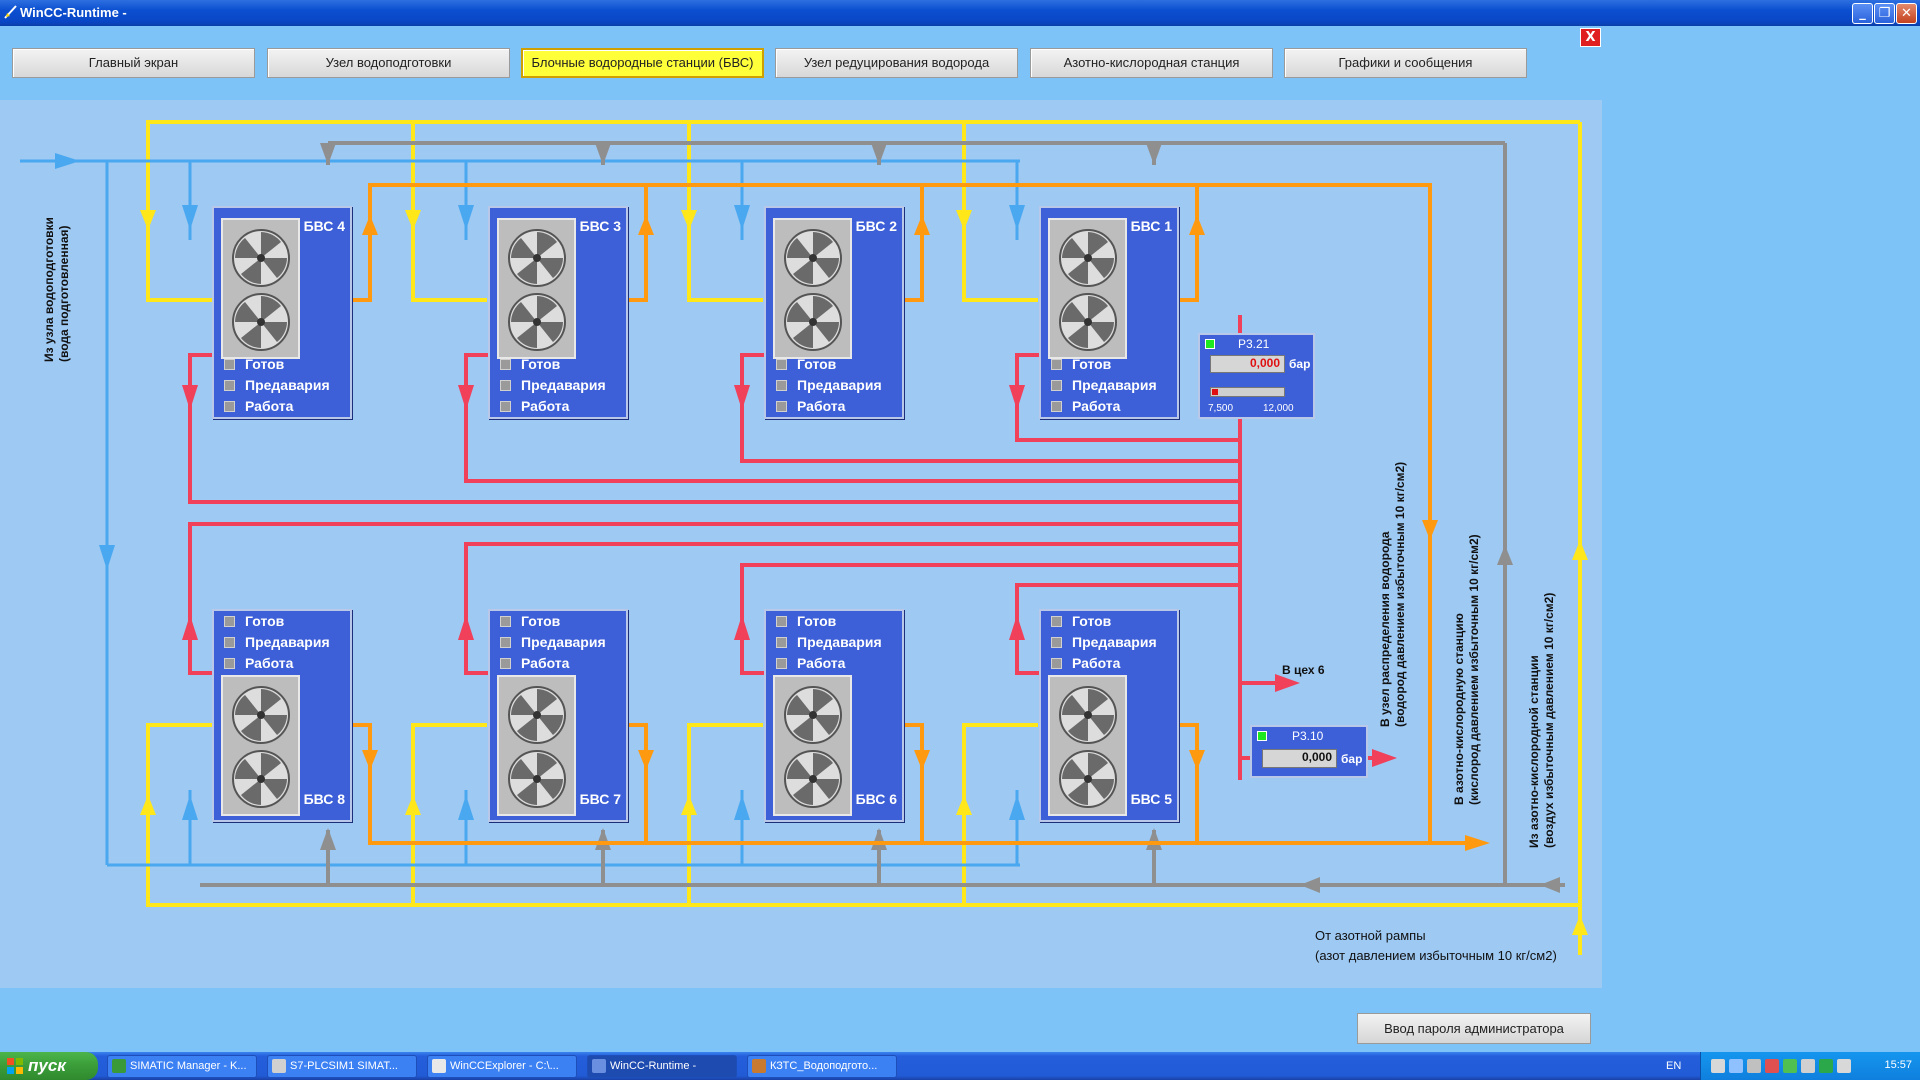 The width and height of the screenshot is (1920, 1080). What do you see at coordinates (1790, 1066) in the screenshot?
I see `tray-plc-icon` at bounding box center [1790, 1066].